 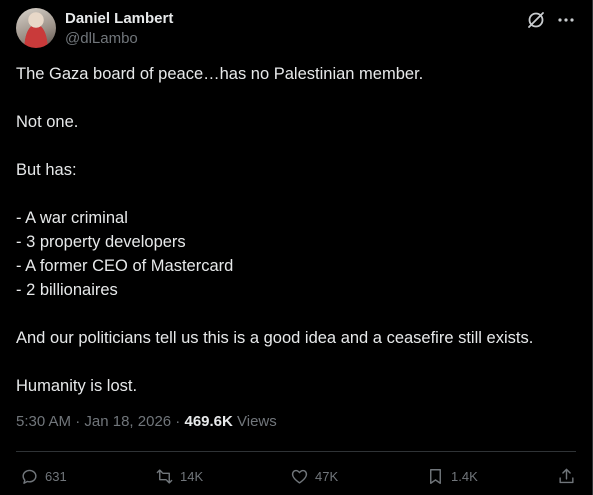 I want to click on post-line: Not one., so click(x=47, y=122).